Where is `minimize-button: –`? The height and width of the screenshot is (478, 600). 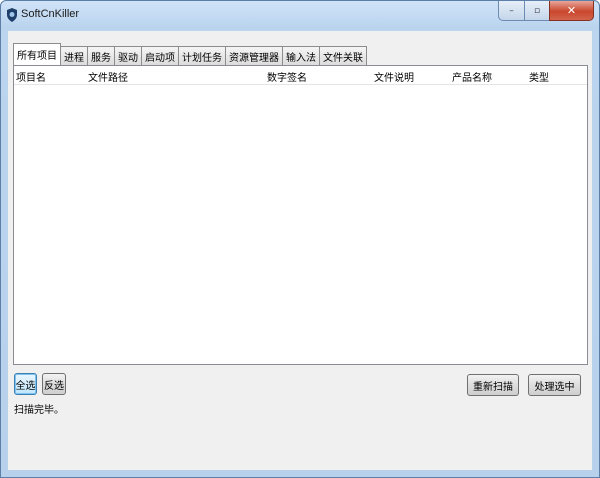 minimize-button: – is located at coordinates (511, 11).